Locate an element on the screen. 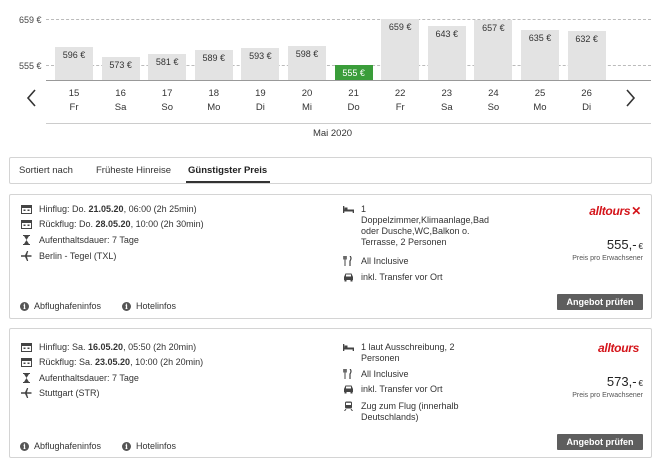  day-20: 20 Mi is located at coordinates (307, 100).